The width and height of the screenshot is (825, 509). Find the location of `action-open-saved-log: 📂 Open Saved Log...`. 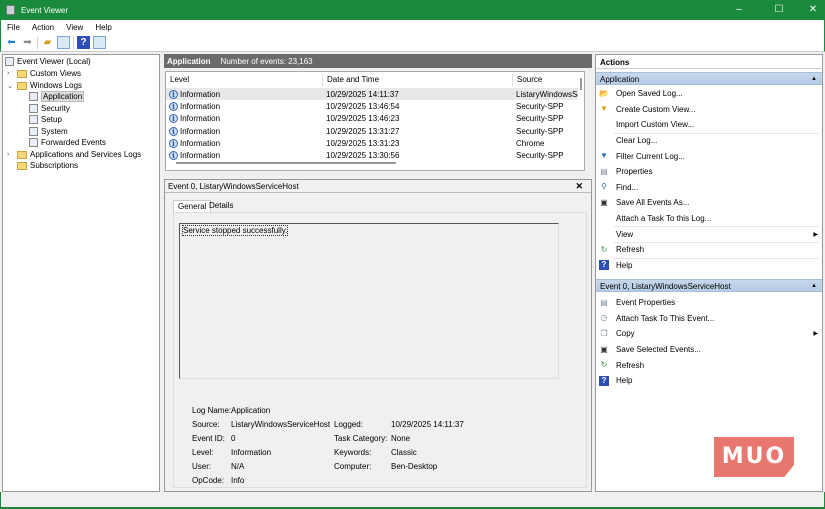

action-open-saved-log: 📂 Open Saved Log... is located at coordinates (709, 94).